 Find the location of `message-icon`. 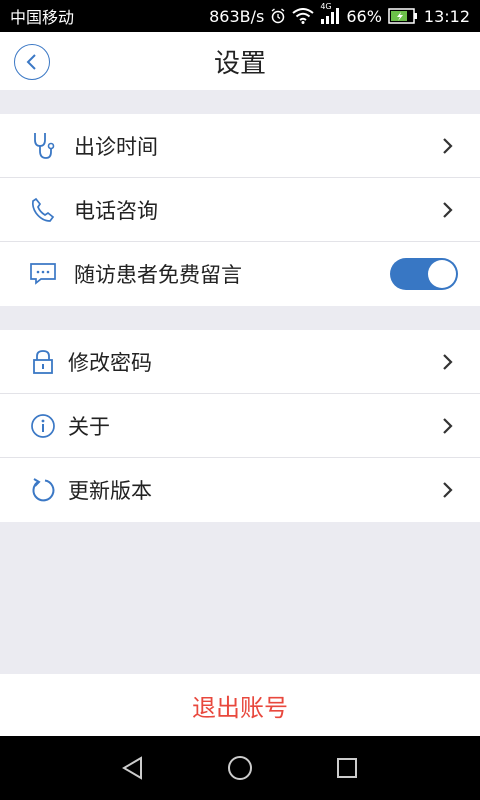

message-icon is located at coordinates (43, 274).